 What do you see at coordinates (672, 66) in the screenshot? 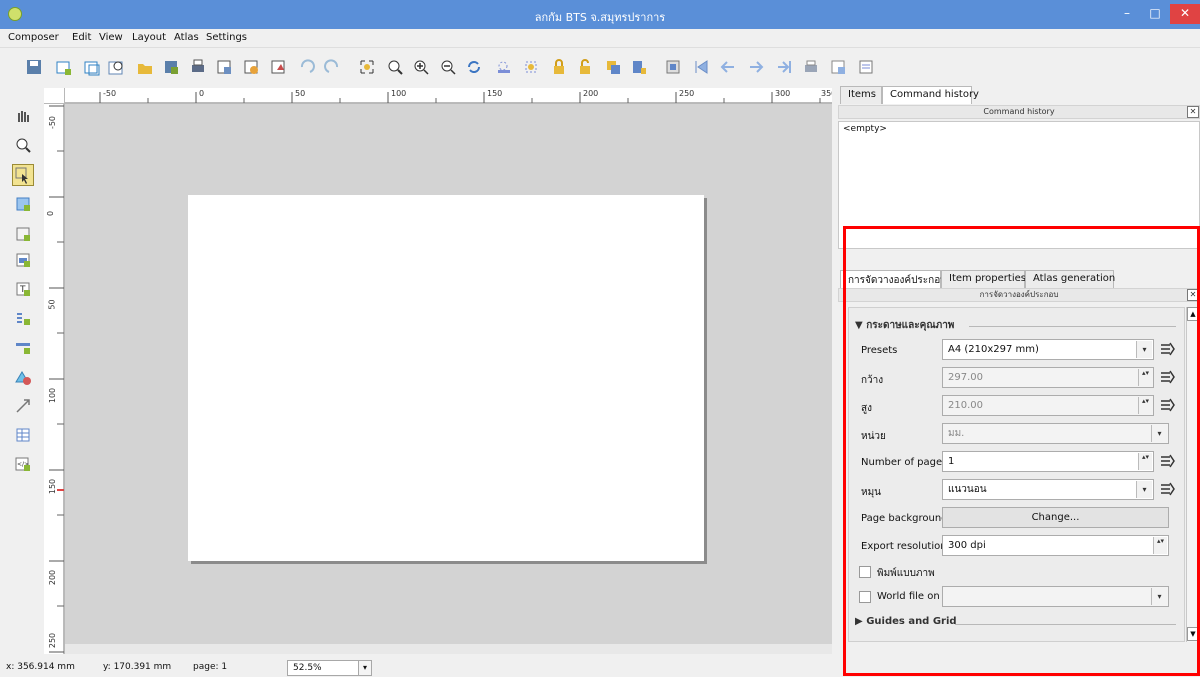
I see `raise-items-icon` at bounding box center [672, 66].